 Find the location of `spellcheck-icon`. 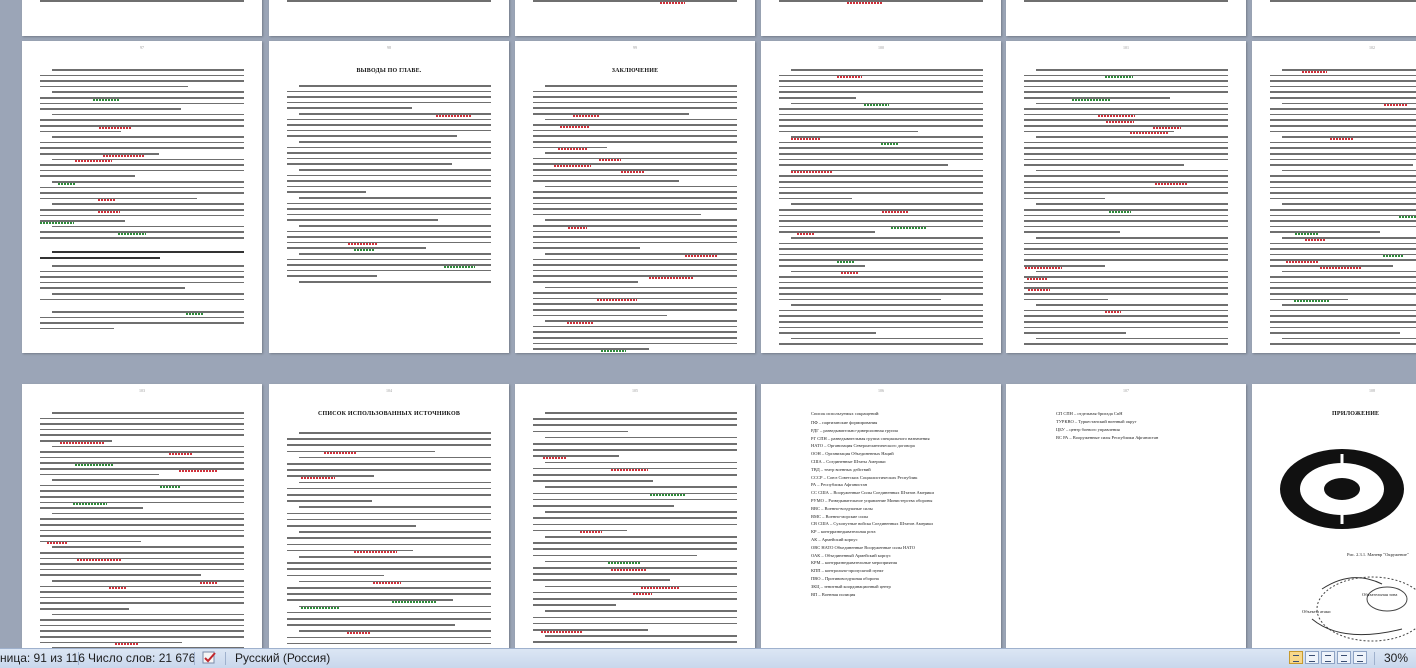

spellcheck-icon is located at coordinates (210, 658).